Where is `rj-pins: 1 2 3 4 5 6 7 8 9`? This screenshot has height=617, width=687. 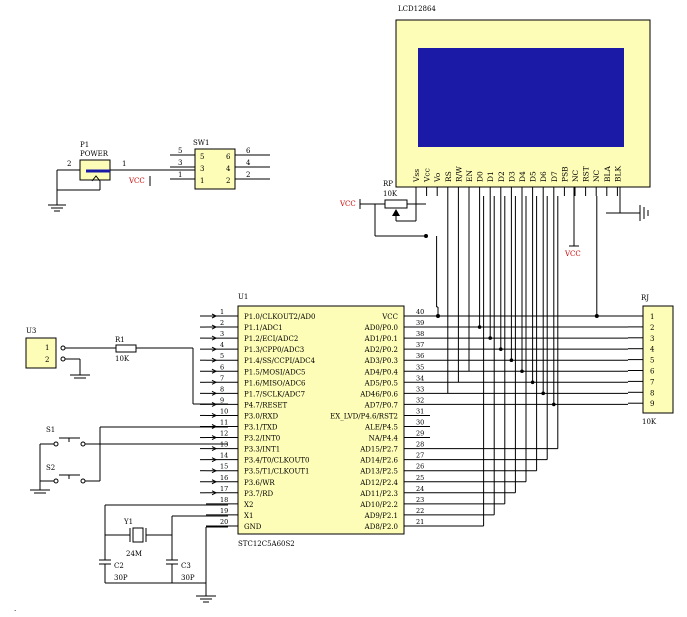 rj-pins: 1 2 3 4 5 6 7 8 9 is located at coordinates (641, 360).